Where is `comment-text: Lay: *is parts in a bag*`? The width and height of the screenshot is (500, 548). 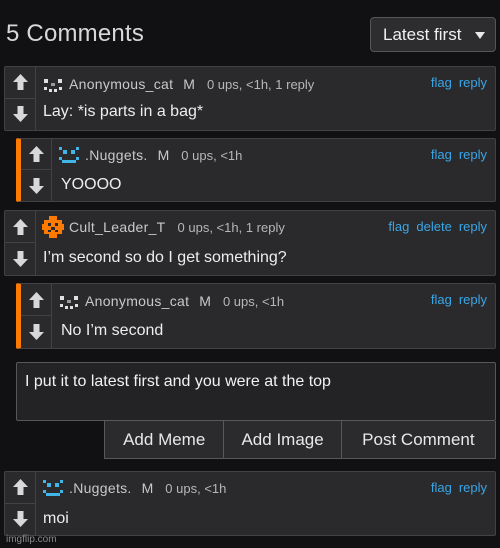 comment-text: Lay: *is parts in a bag* is located at coordinates (123, 111).